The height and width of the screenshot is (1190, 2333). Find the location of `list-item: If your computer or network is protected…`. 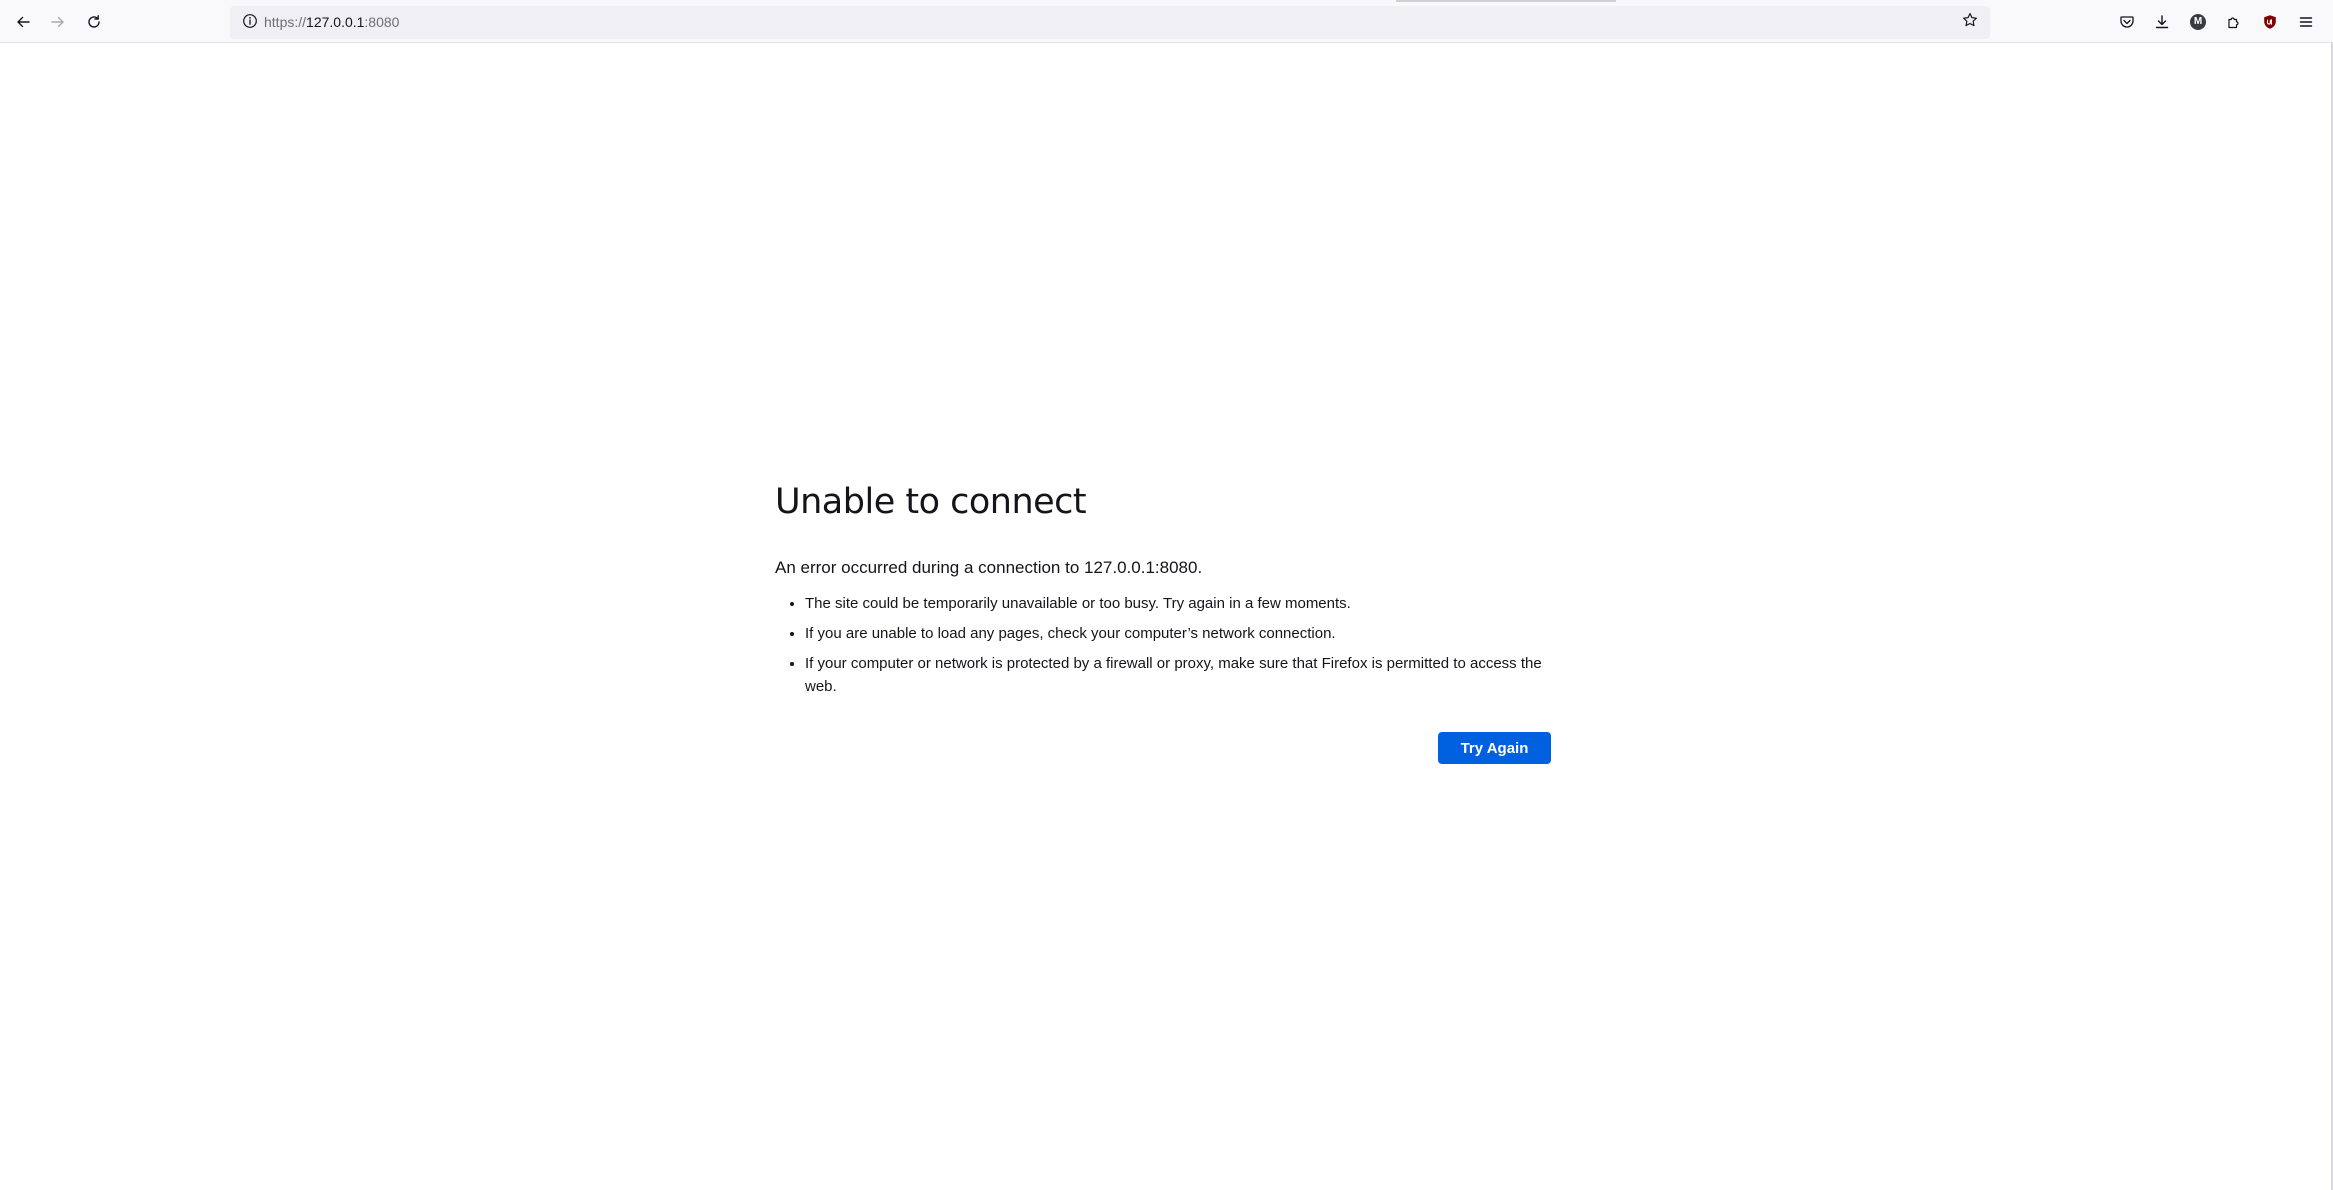

list-item: If your computer or network is protected… is located at coordinates (1178, 675).